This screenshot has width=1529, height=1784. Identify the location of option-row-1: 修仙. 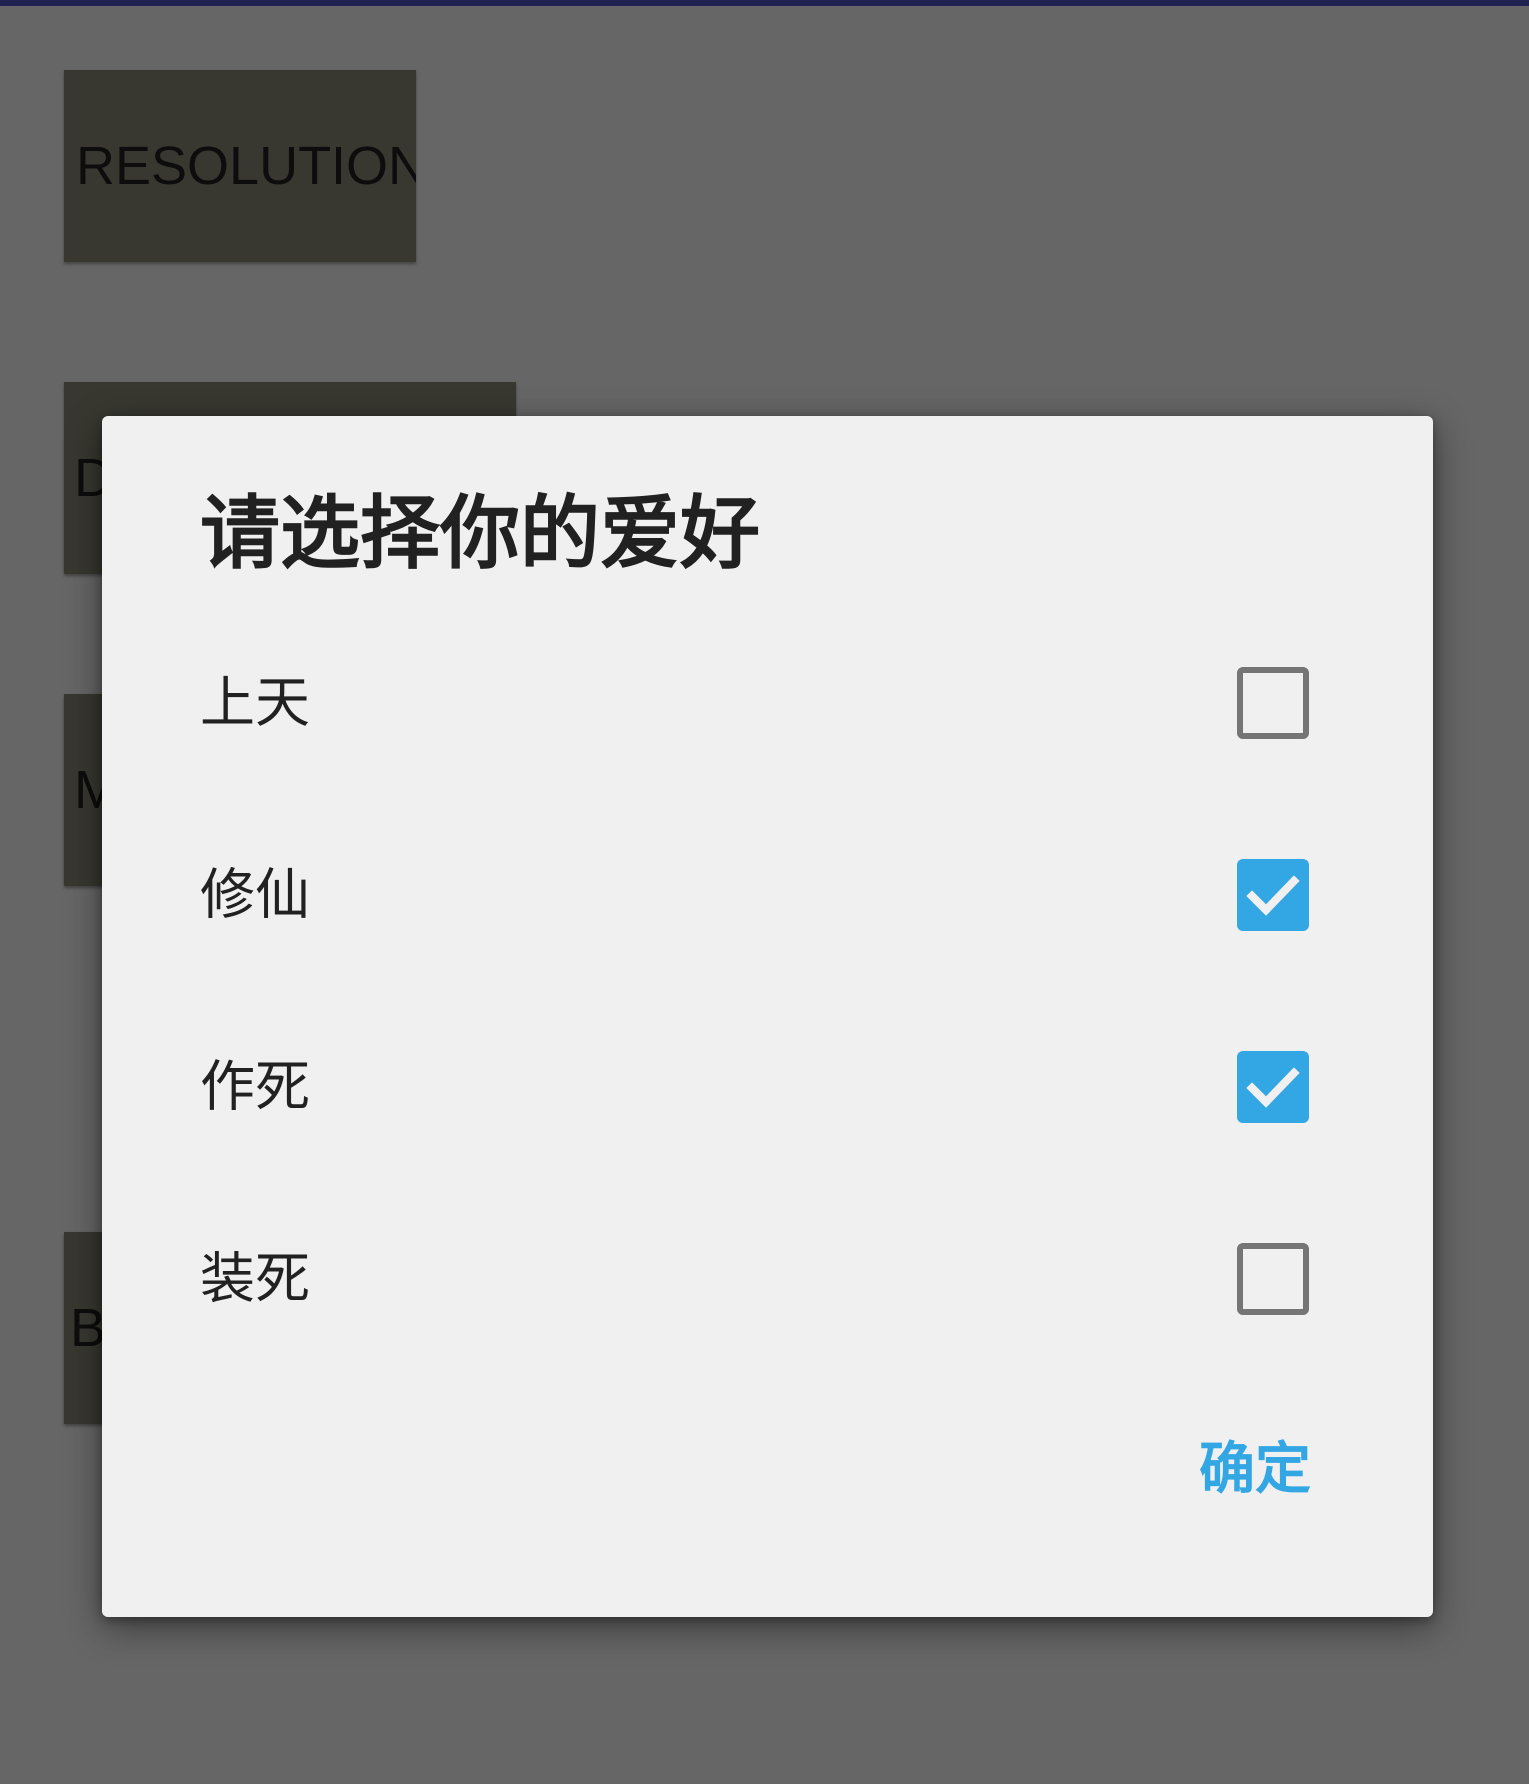
(767, 895).